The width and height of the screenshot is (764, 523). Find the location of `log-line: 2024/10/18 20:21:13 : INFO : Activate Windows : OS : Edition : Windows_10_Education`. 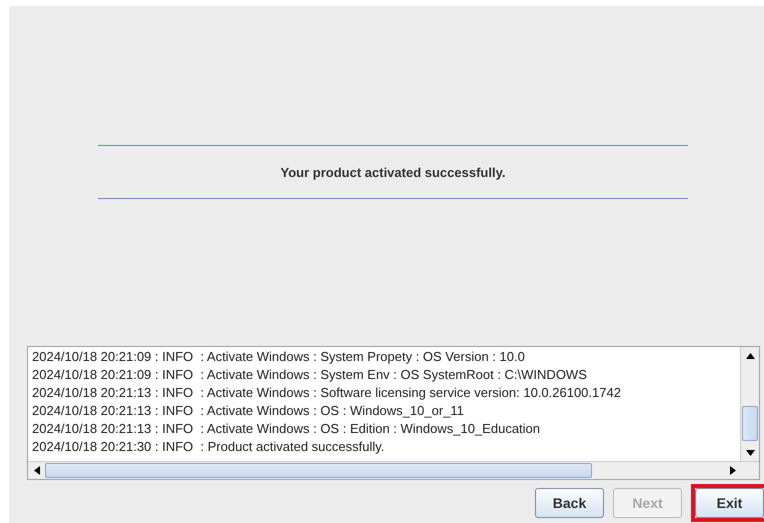

log-line: 2024/10/18 20:21:13 : INFO : Activate Windows : OS : Edition : Windows_10_Education is located at coordinates (287, 429).